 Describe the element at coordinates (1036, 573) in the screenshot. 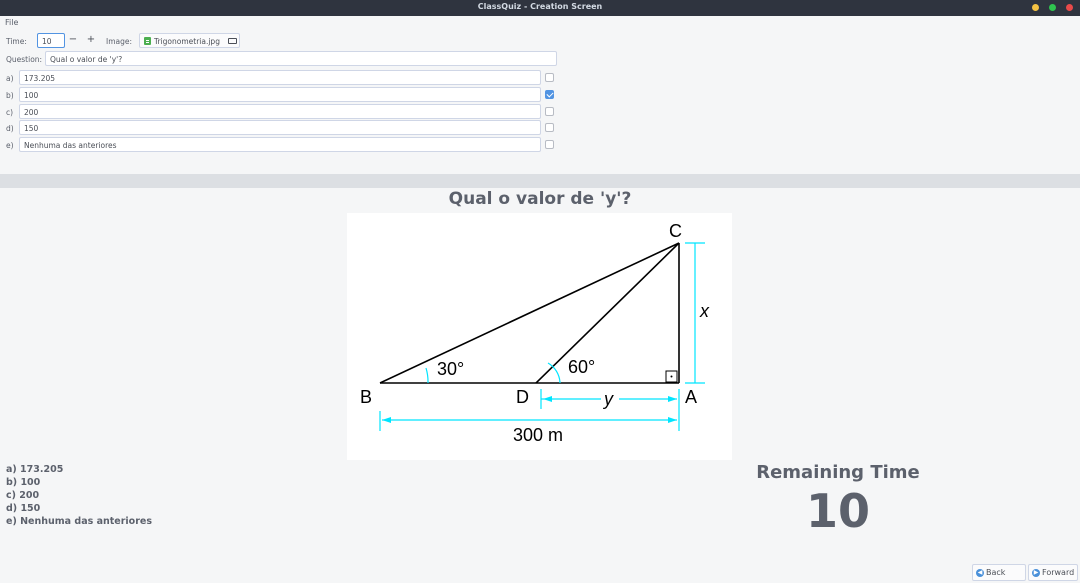

I see `forward-arrow-icon: ▶` at that location.